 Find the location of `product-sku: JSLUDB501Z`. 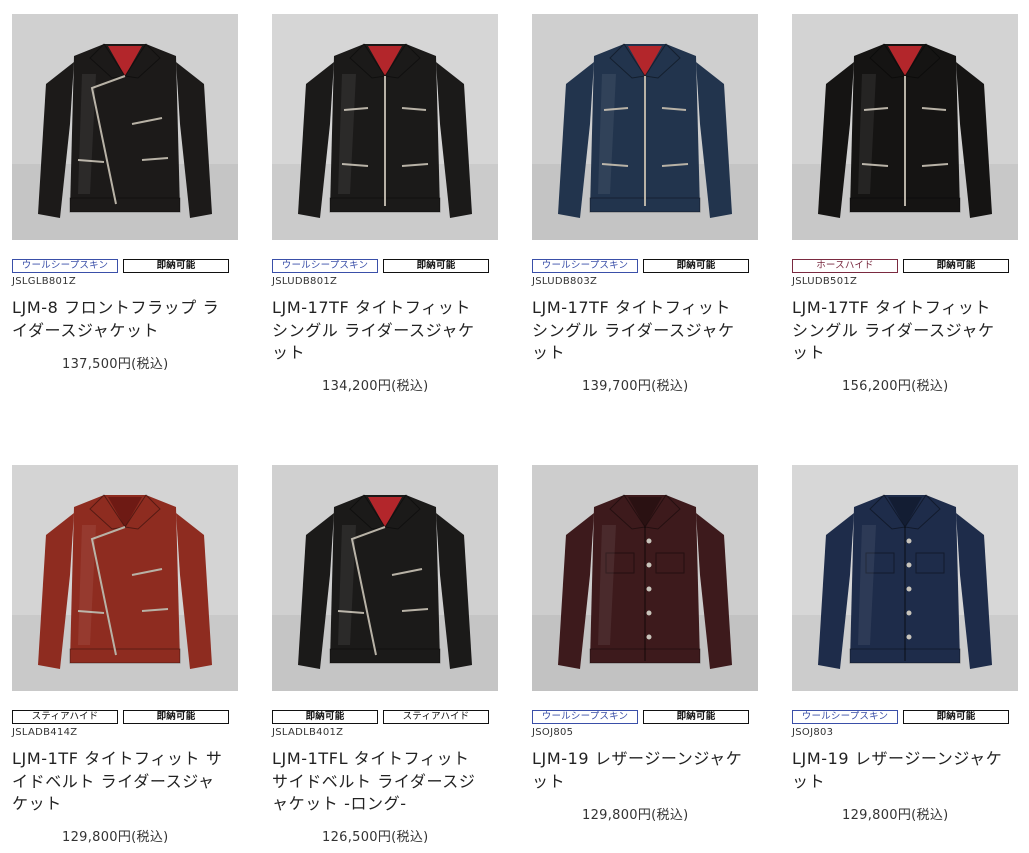

product-sku: JSLUDB501Z is located at coordinates (825, 281).